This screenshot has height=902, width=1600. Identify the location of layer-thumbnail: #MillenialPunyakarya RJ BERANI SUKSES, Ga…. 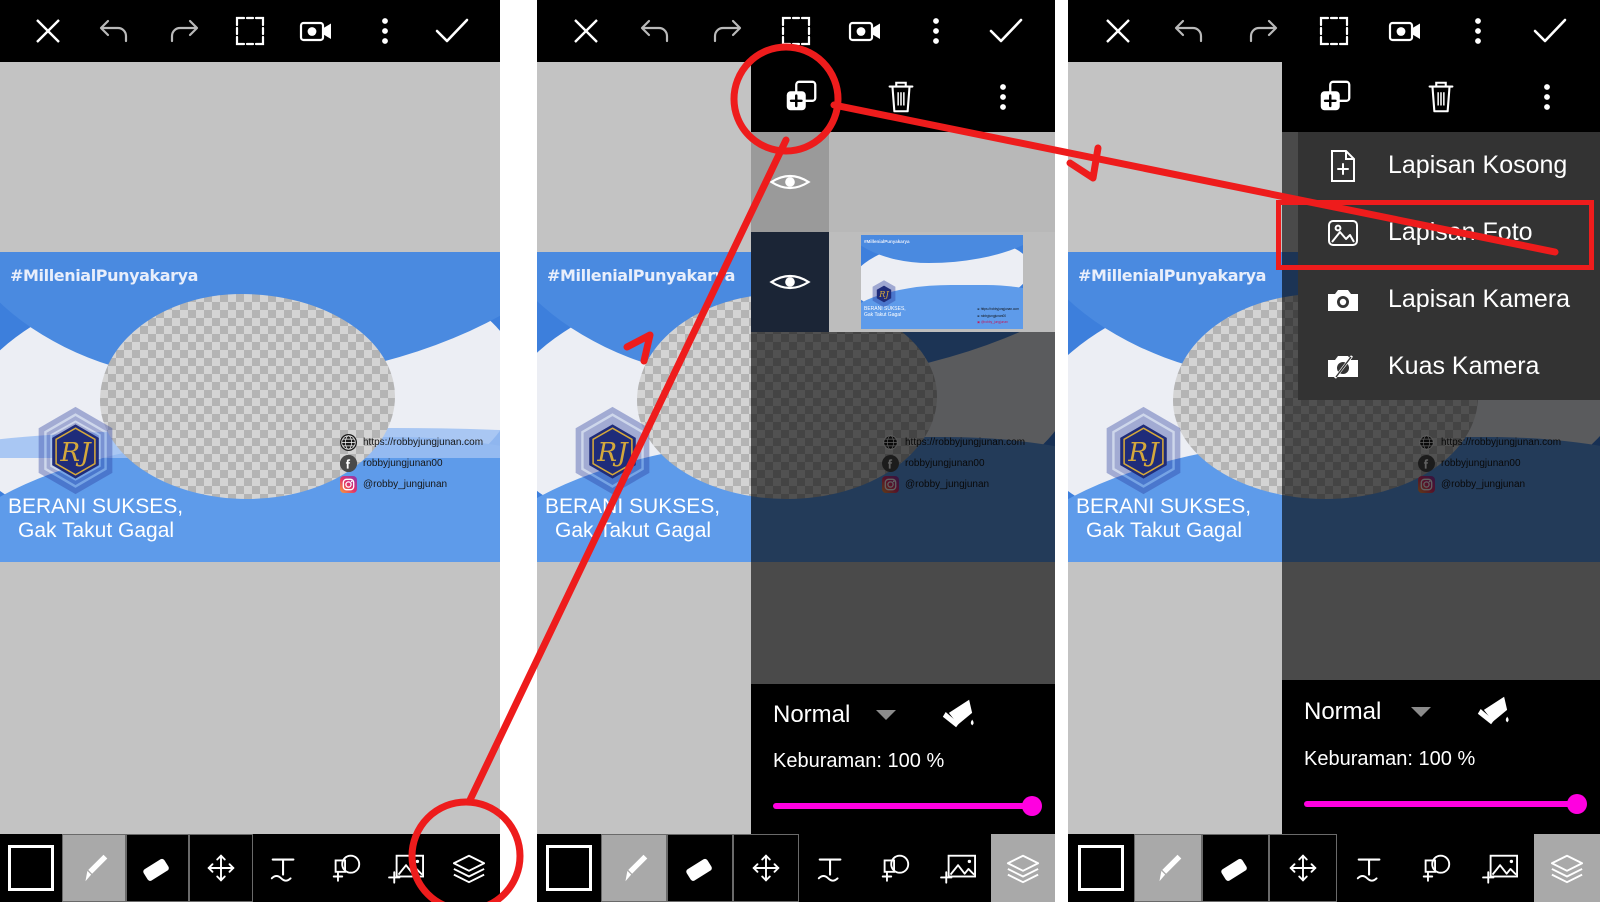
(942, 282).